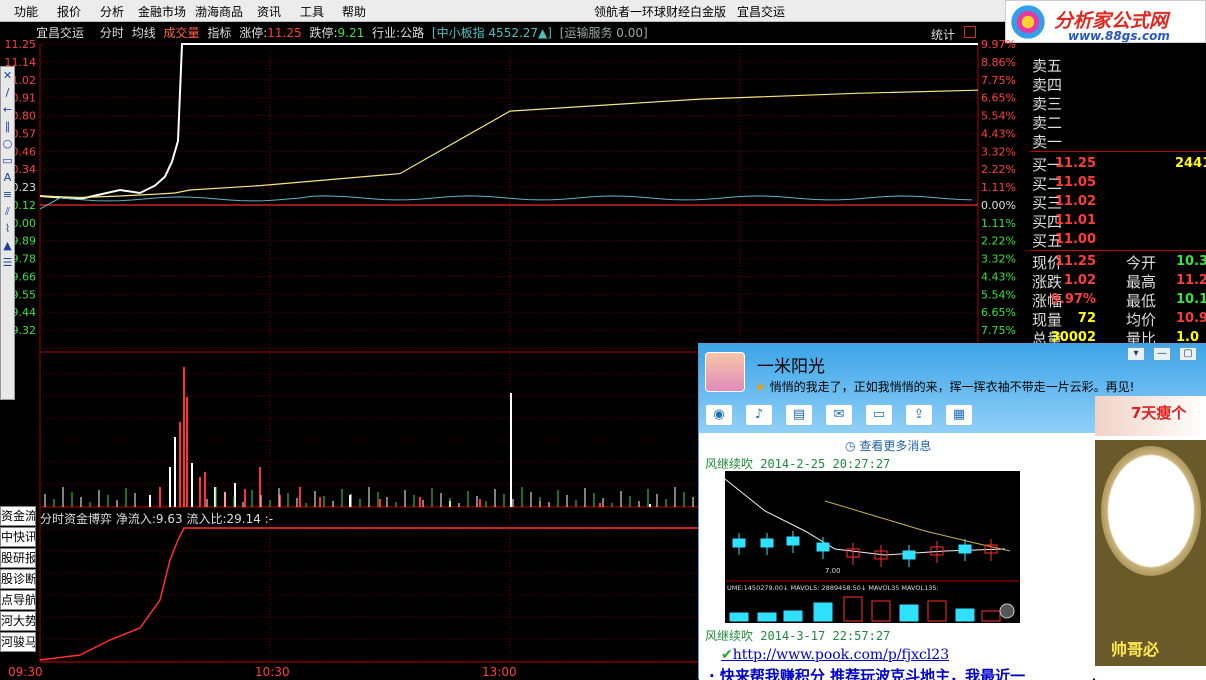 This screenshot has height=680, width=1206. What do you see at coordinates (18, 537) in the screenshot?
I see `tab-news-flash: 中快讯` at bounding box center [18, 537].